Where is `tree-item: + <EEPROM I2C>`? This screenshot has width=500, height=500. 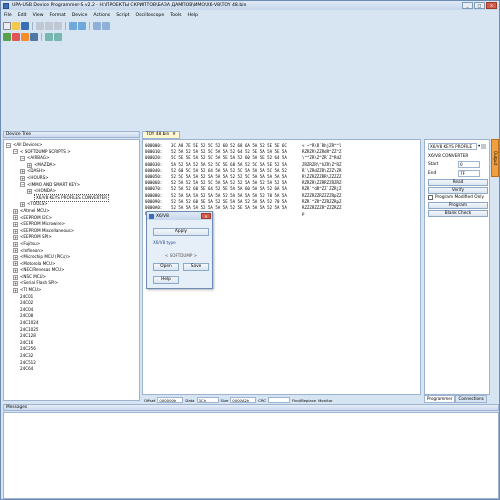
tree-item: + <EEPROM I2C> is located at coordinates (71, 218).